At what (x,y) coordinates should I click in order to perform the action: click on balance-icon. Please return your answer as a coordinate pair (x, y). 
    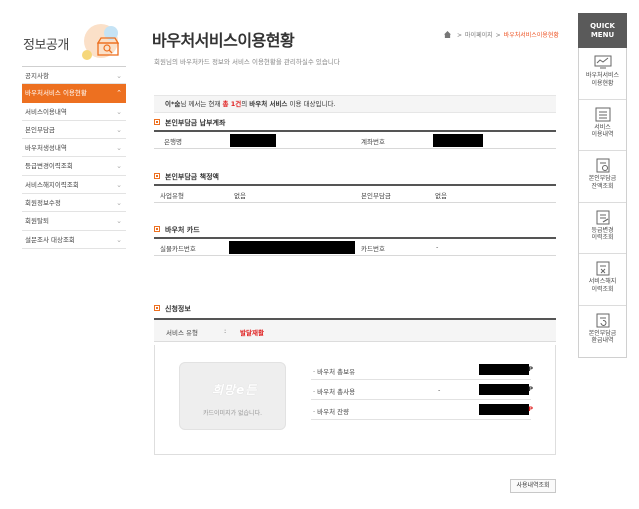
    Looking at the image, I should click on (602, 165).